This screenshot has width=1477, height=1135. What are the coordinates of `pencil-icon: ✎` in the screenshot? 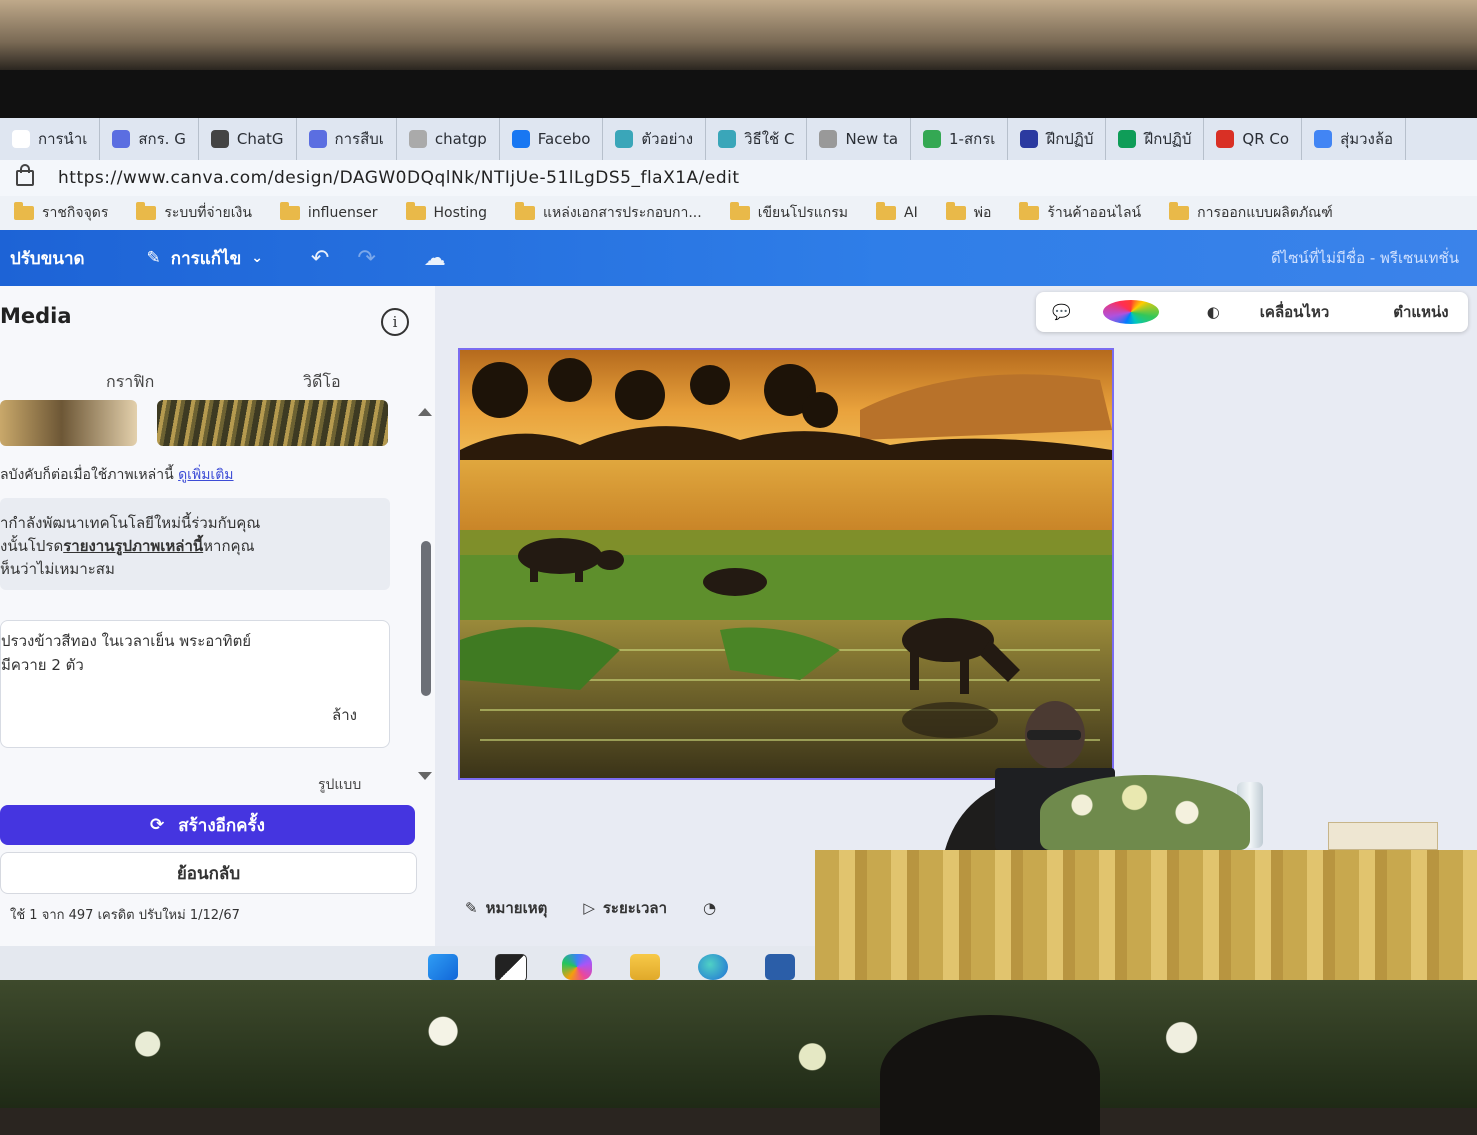 It's located at (153, 258).